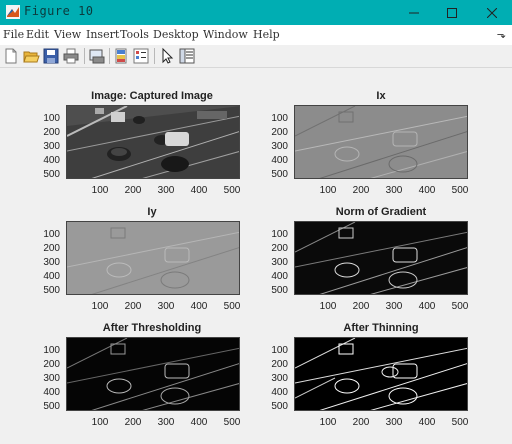  I want to click on maximize-button, so click(452, 12).